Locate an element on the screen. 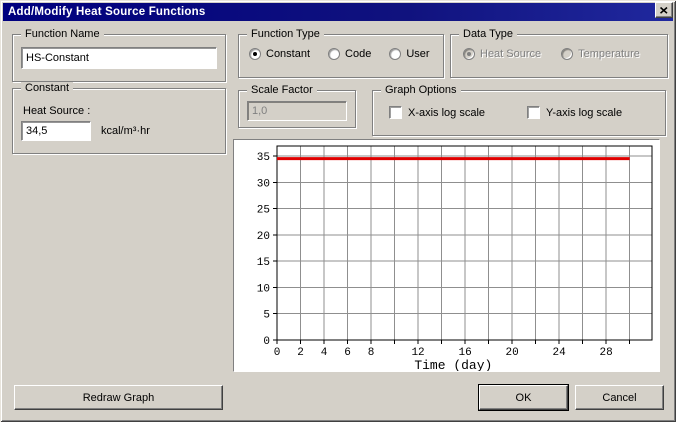  function-type-radio-row: Constant Code User is located at coordinates (339, 54).